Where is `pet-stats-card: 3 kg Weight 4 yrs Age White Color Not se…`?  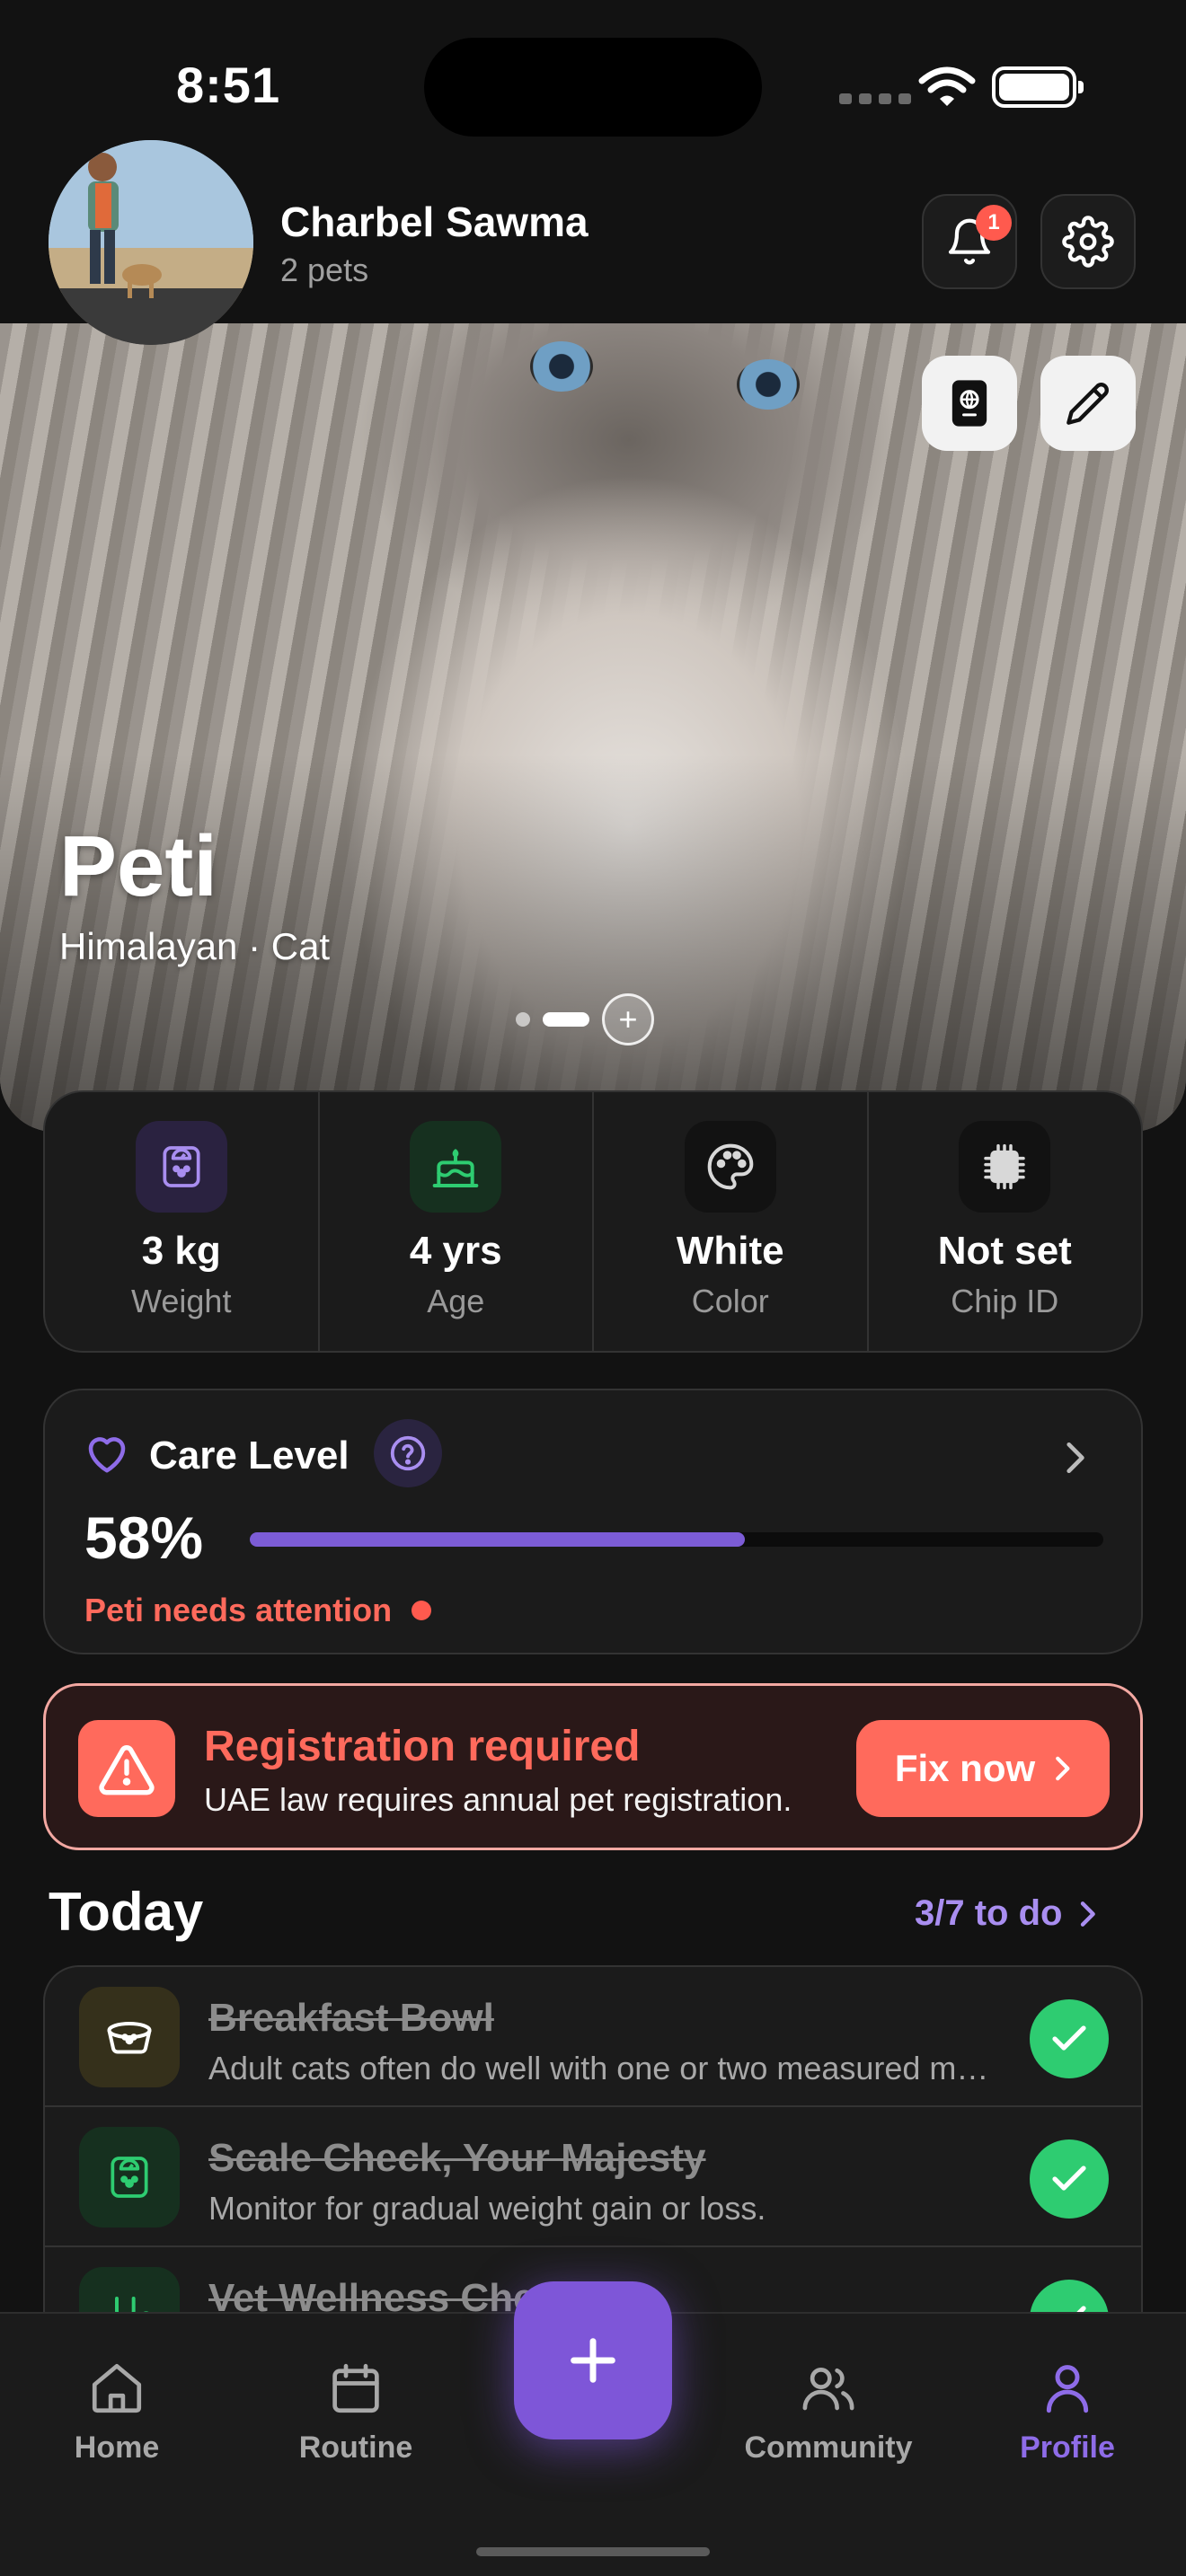
pet-stats-card: 3 kg Weight 4 yrs Age White Color Not se… is located at coordinates (593, 1221).